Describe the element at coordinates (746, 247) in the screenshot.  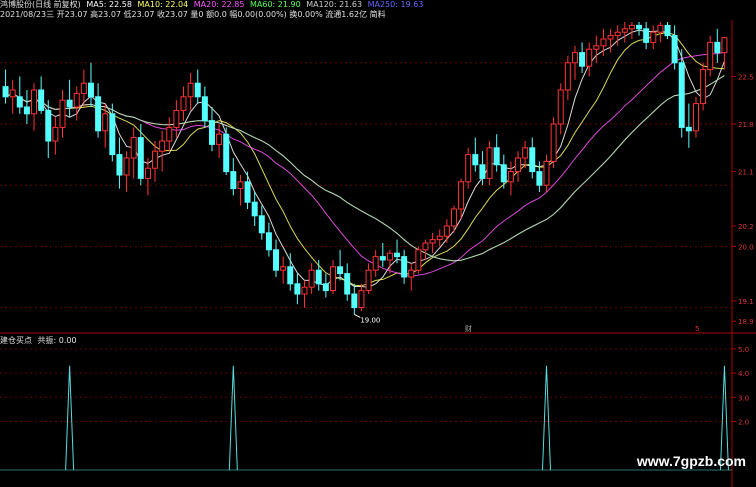
I see `price-tick-label: 20.0` at that location.